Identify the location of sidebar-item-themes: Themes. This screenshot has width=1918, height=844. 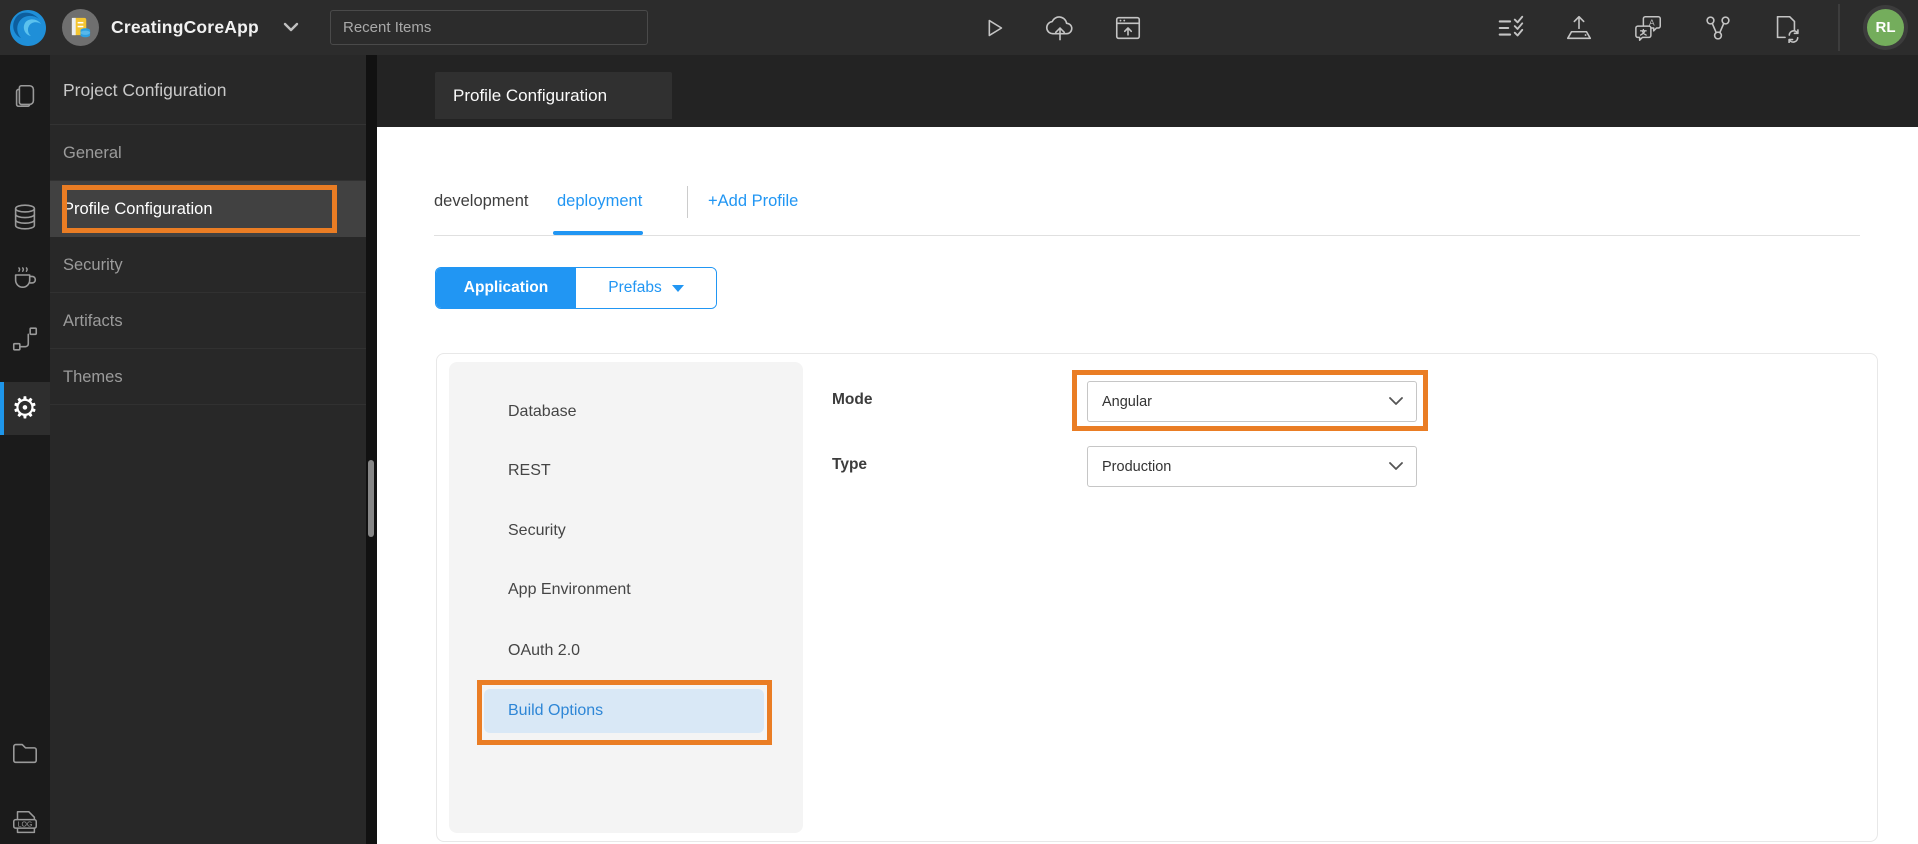
(208, 377).